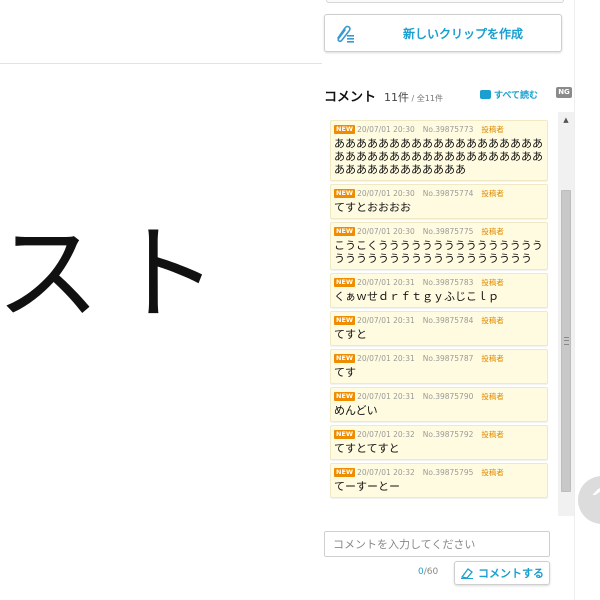 Image resolution: width=600 pixels, height=600 pixels. Describe the element at coordinates (367, 486) in the screenshot. I see `comment-text: てーすーとー` at that location.